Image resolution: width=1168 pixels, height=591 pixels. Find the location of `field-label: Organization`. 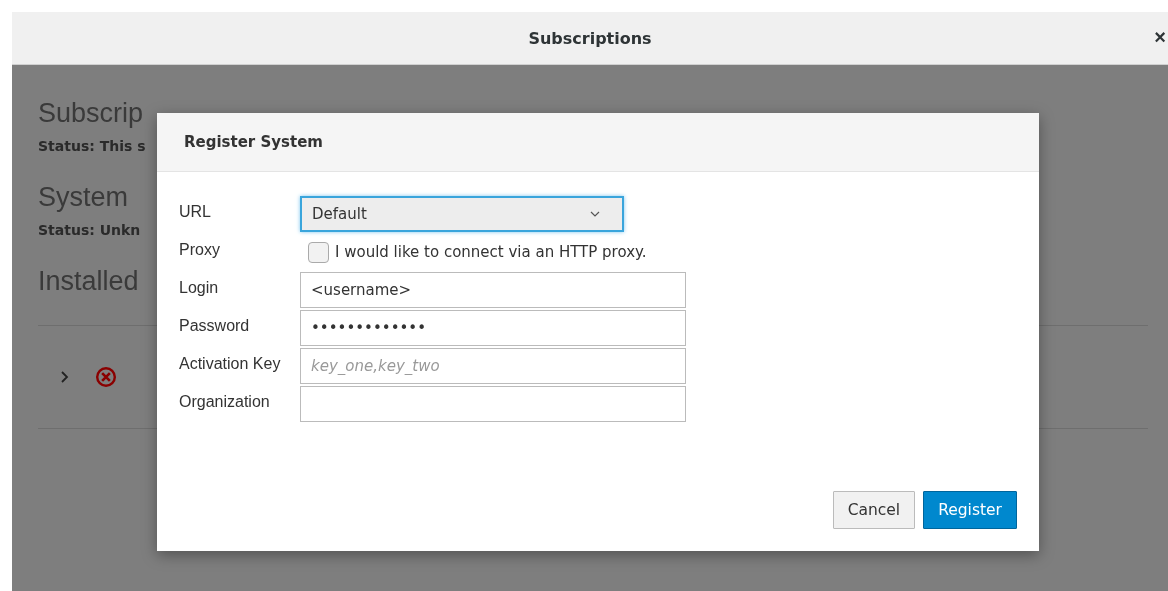

field-label: Organization is located at coordinates (225, 402).